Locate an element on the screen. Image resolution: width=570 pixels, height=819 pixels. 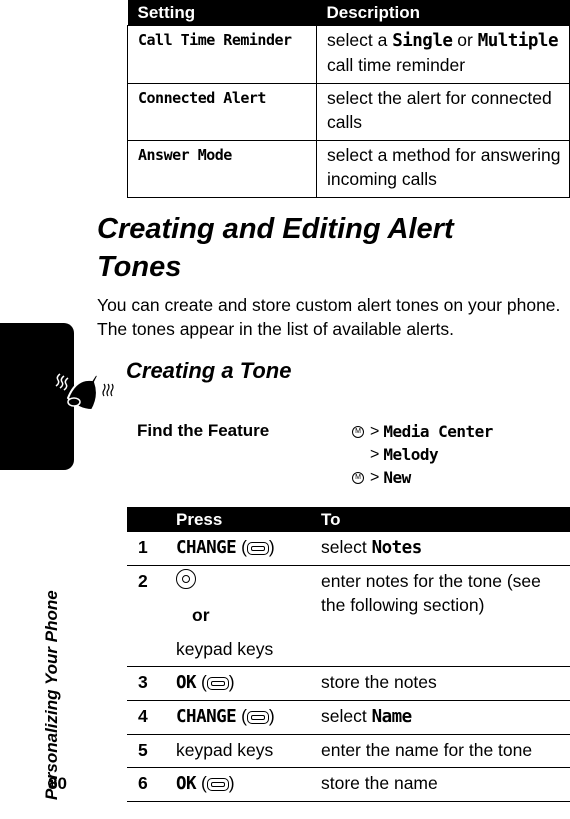
step-number: 5 is located at coordinates (151, 751).